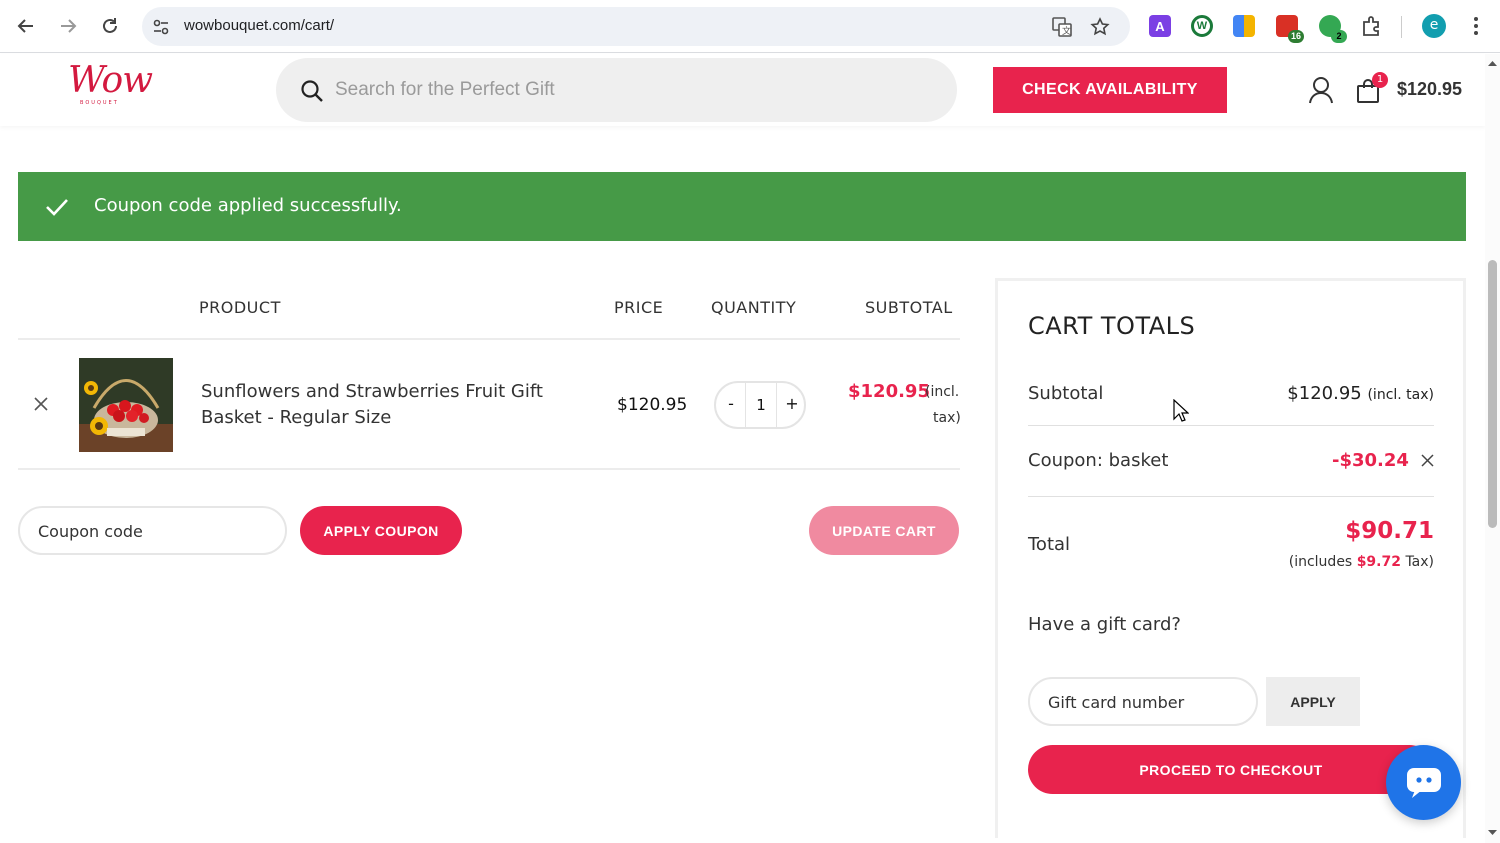 This screenshot has height=843, width=1500. What do you see at coordinates (1492, 394) in the screenshot?
I see `page-scrollbar-thumb` at bounding box center [1492, 394].